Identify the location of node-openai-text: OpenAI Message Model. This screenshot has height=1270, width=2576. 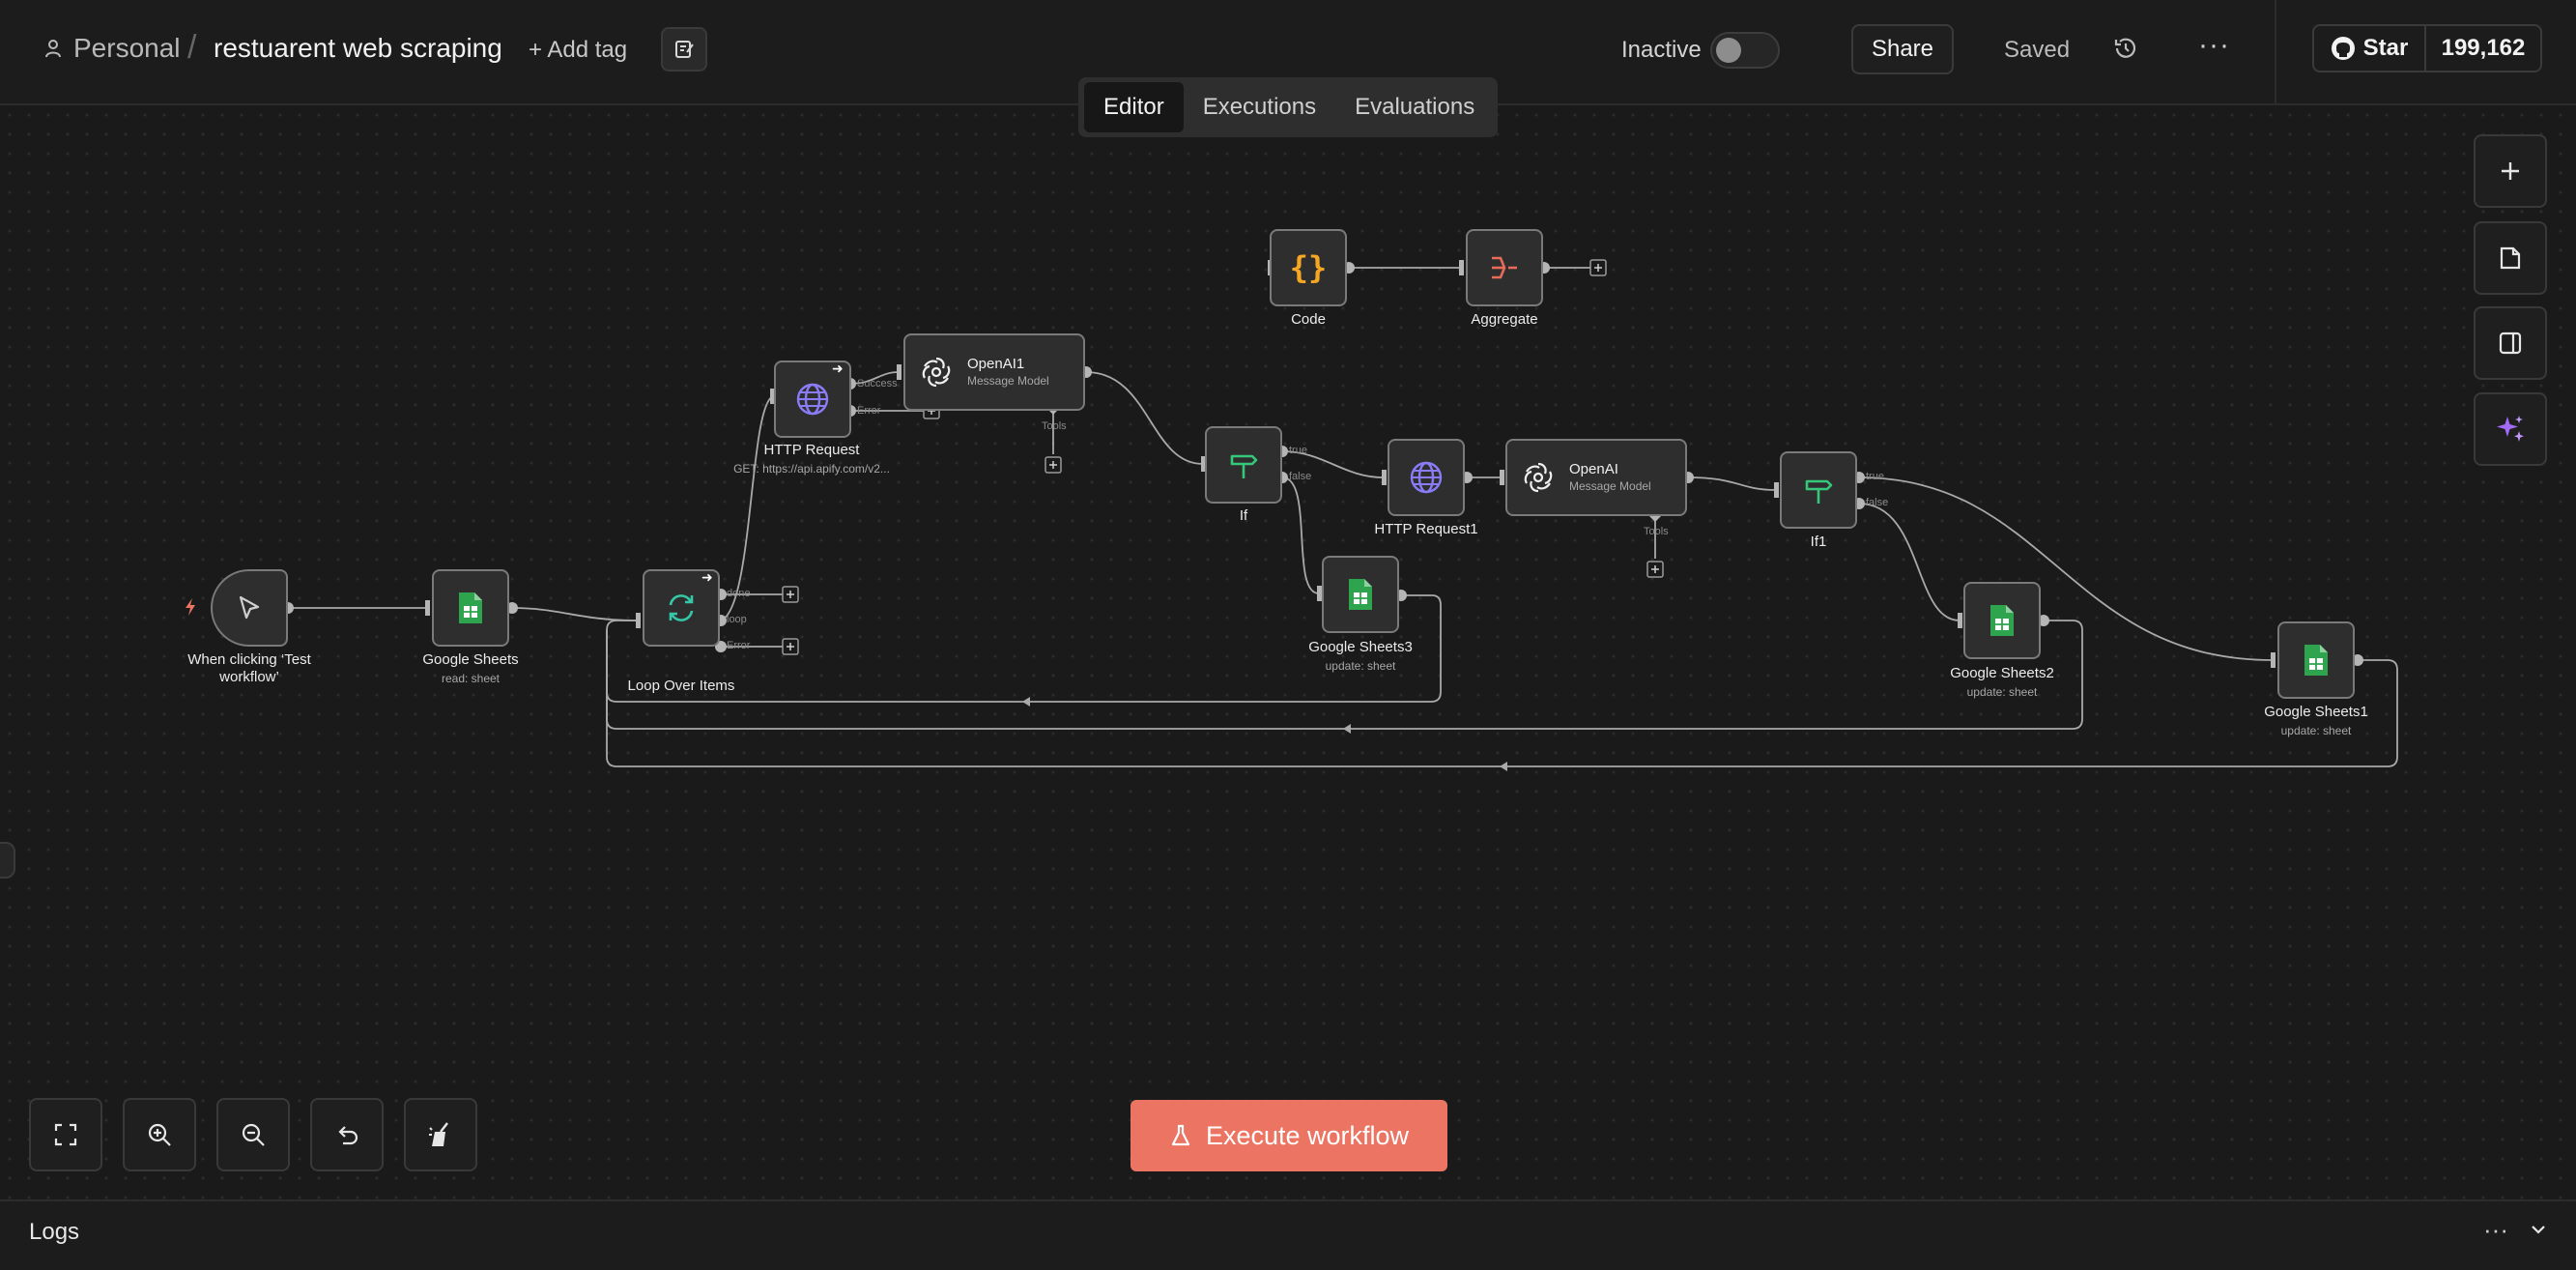
(1610, 477).